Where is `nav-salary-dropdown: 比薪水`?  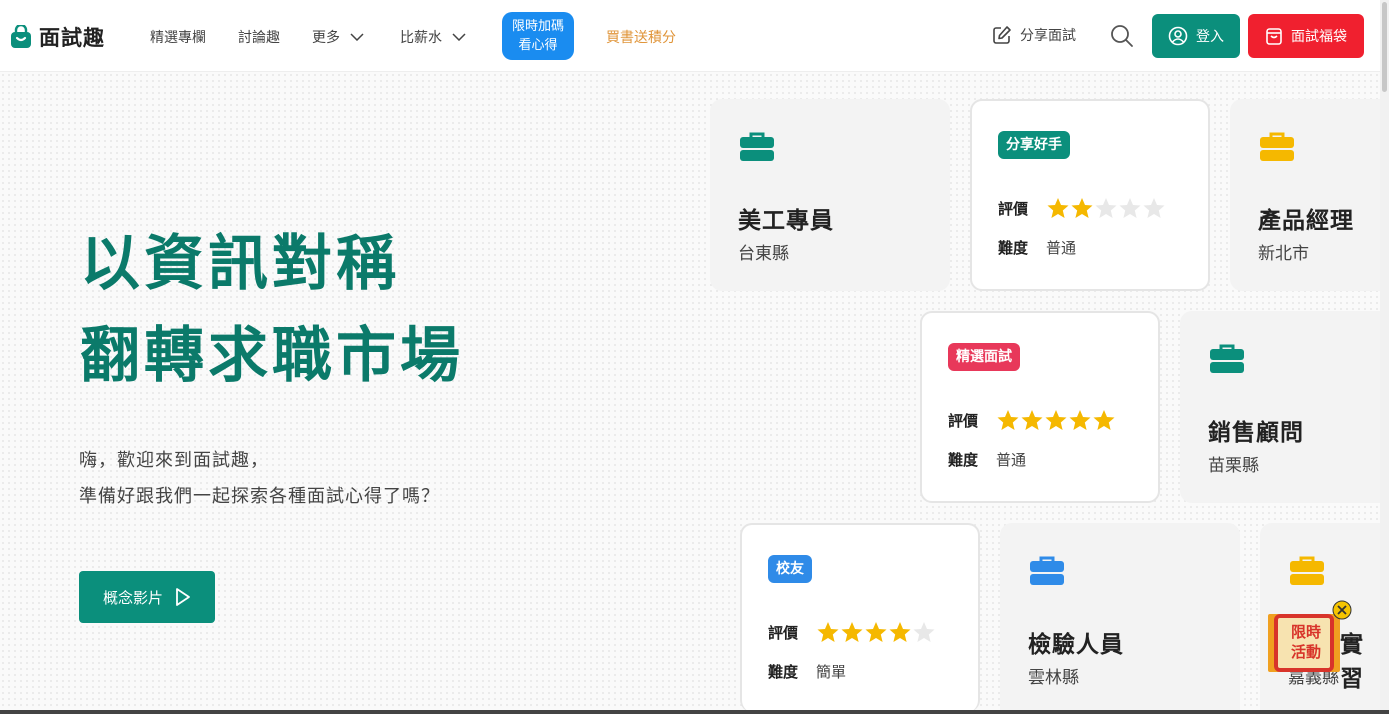 nav-salary-dropdown: 比薪水 is located at coordinates (433, 37).